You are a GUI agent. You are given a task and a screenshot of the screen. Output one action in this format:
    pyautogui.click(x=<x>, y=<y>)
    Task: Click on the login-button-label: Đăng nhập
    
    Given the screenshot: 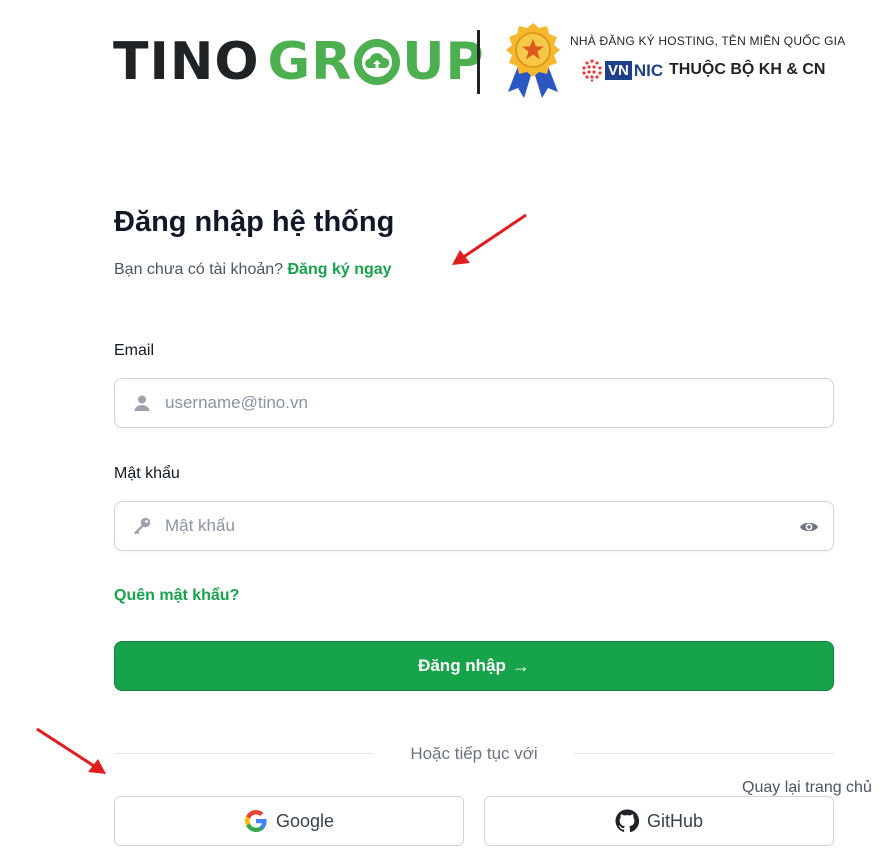 What is the action you would take?
    pyautogui.click(x=462, y=665)
    